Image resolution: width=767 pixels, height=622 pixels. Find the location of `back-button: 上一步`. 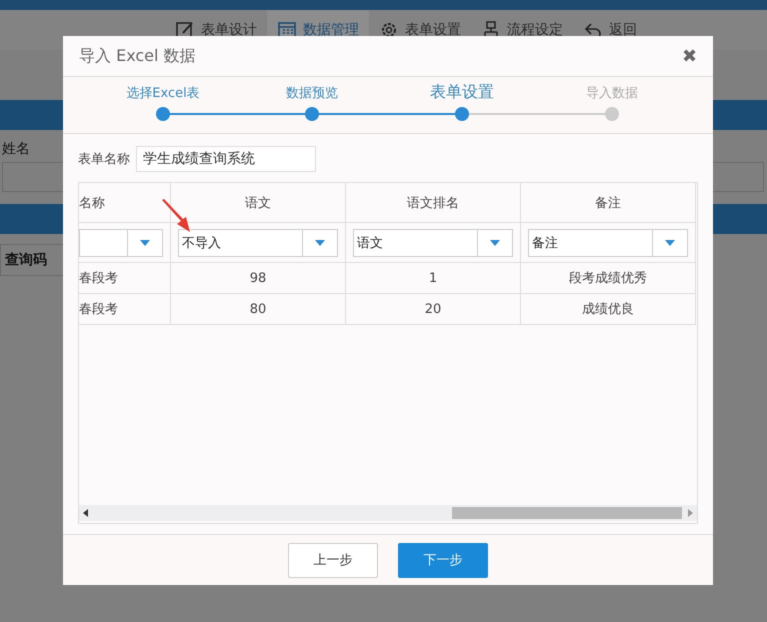

back-button: 上一步 is located at coordinates (333, 560).